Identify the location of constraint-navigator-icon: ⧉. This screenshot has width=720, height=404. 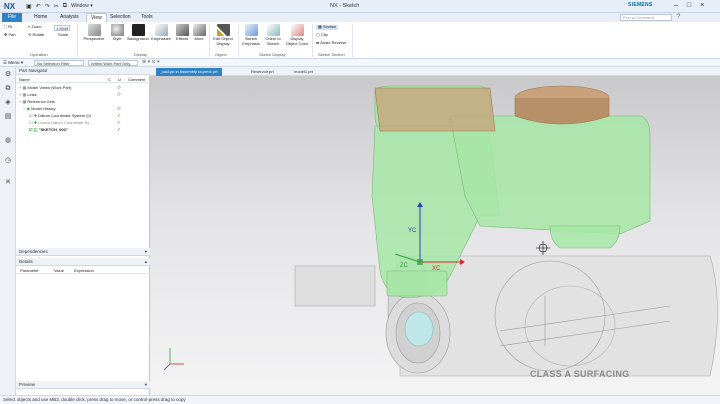
(8, 89).